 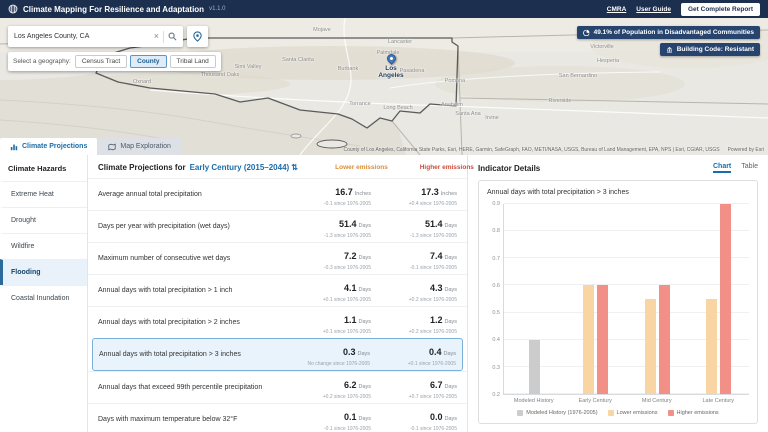 I want to click on y-axis-tick: 0.8, so click(x=496, y=231).